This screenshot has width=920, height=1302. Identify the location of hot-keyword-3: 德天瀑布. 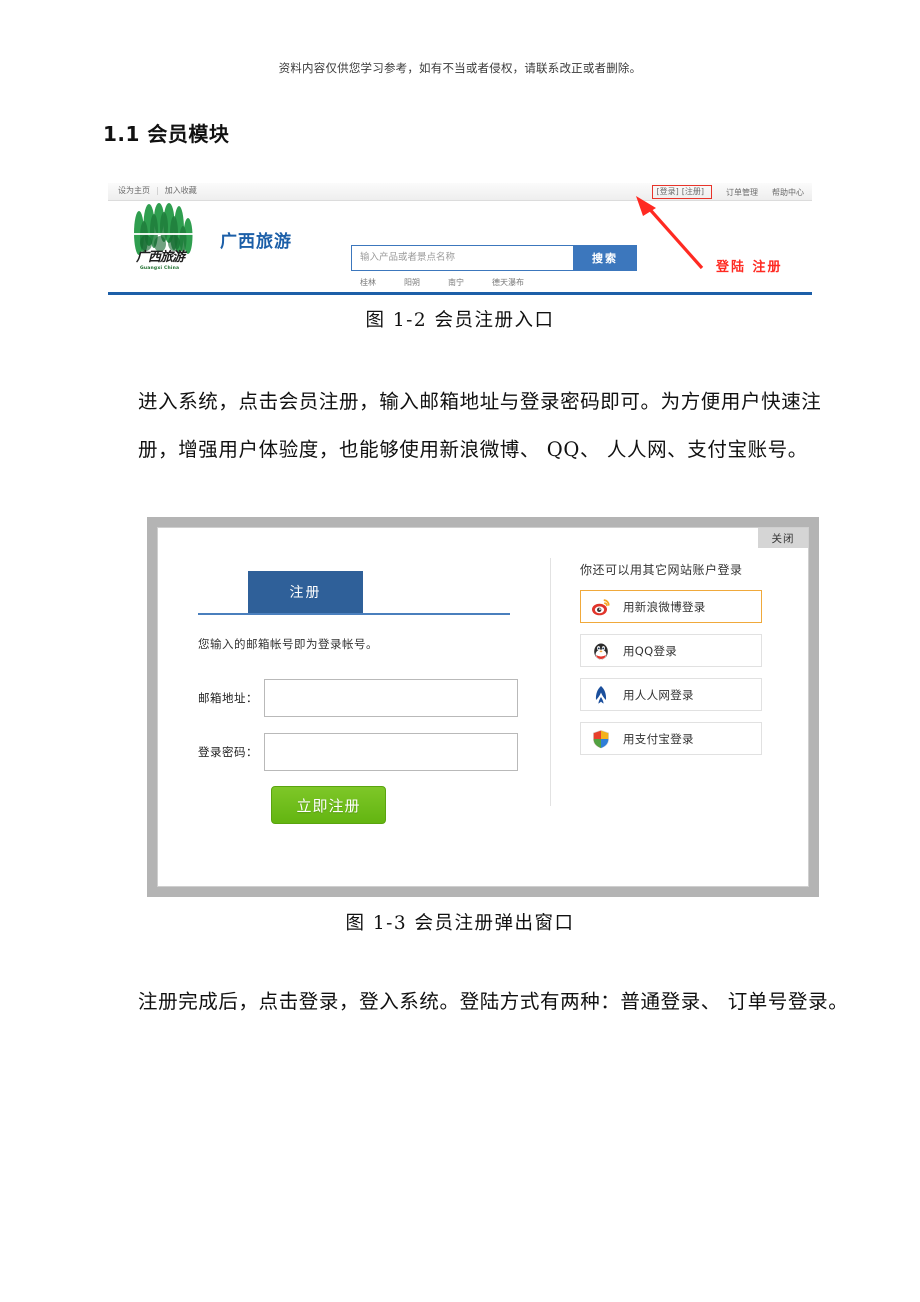
(508, 282).